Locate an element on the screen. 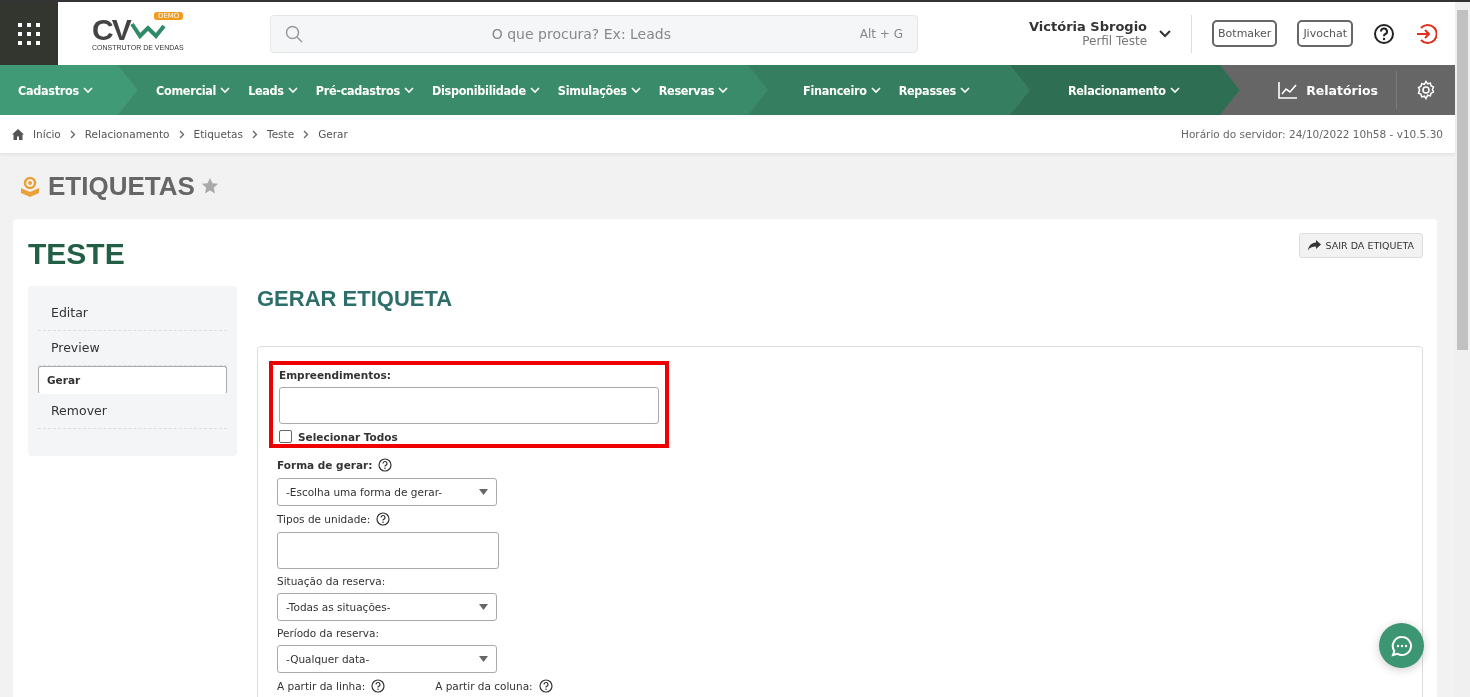 The image size is (1470, 697). checkbox is located at coordinates (285, 436).